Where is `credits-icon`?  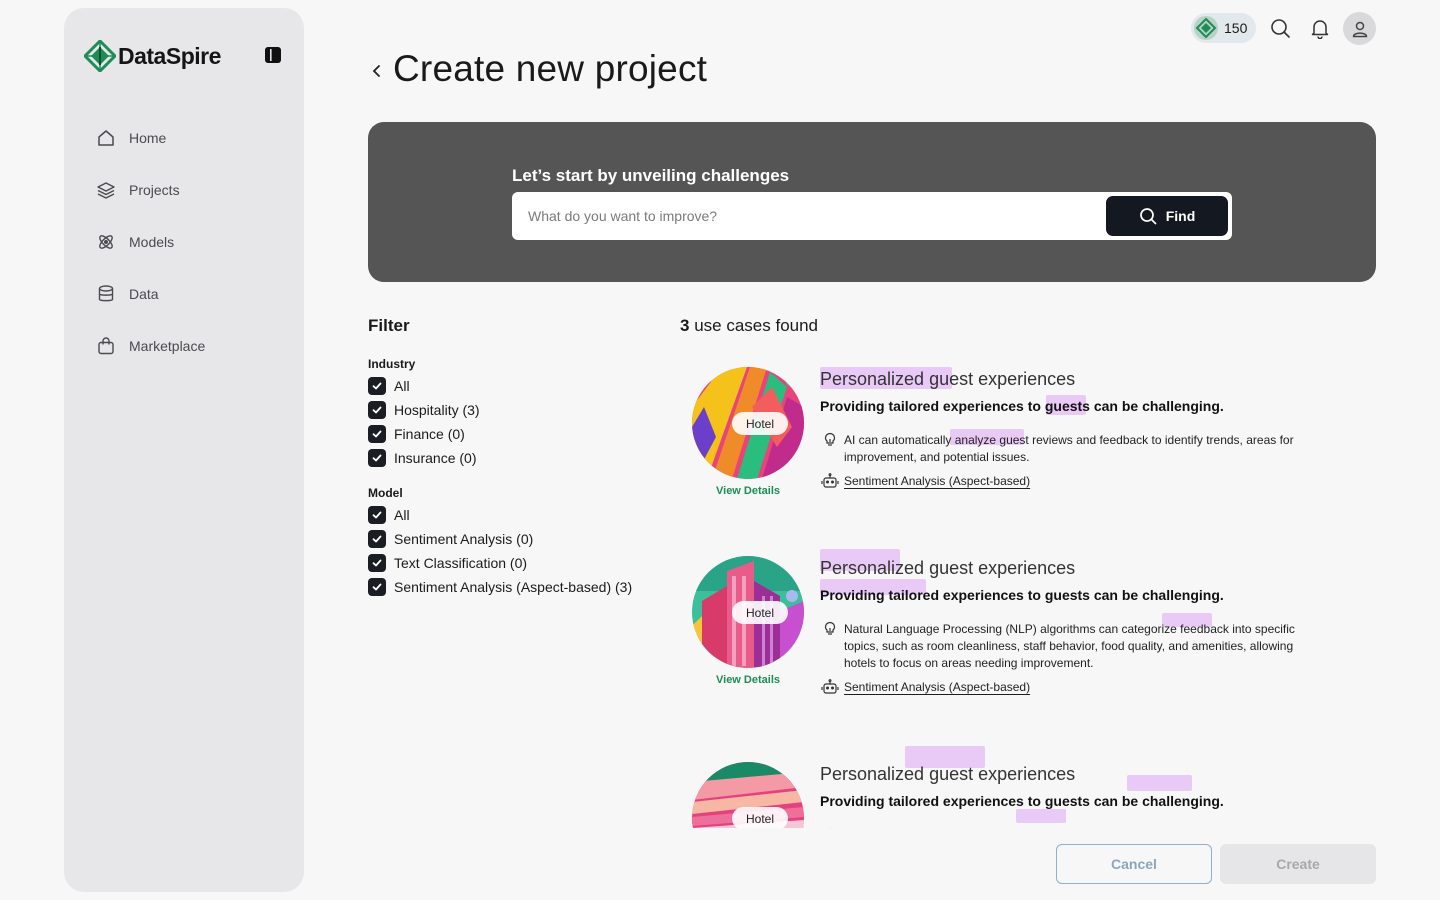 credits-icon is located at coordinates (1206, 28).